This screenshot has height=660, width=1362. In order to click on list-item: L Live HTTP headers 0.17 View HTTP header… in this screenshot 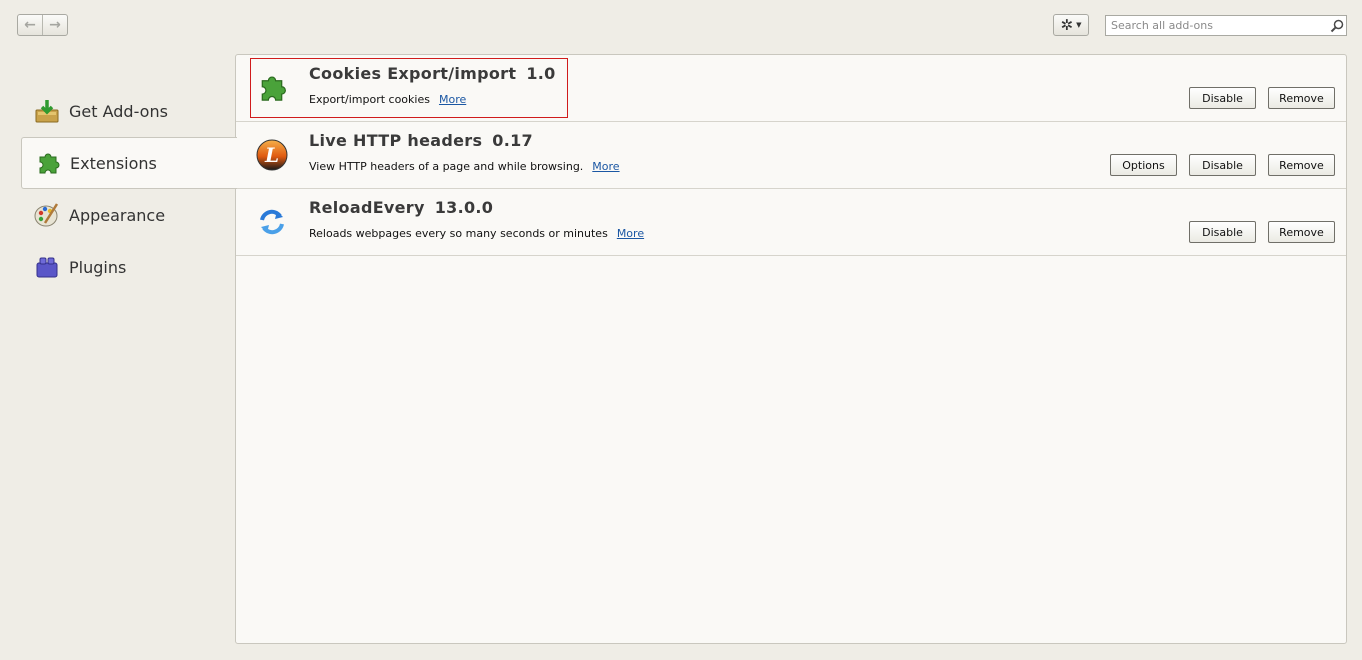, I will do `click(791, 155)`.